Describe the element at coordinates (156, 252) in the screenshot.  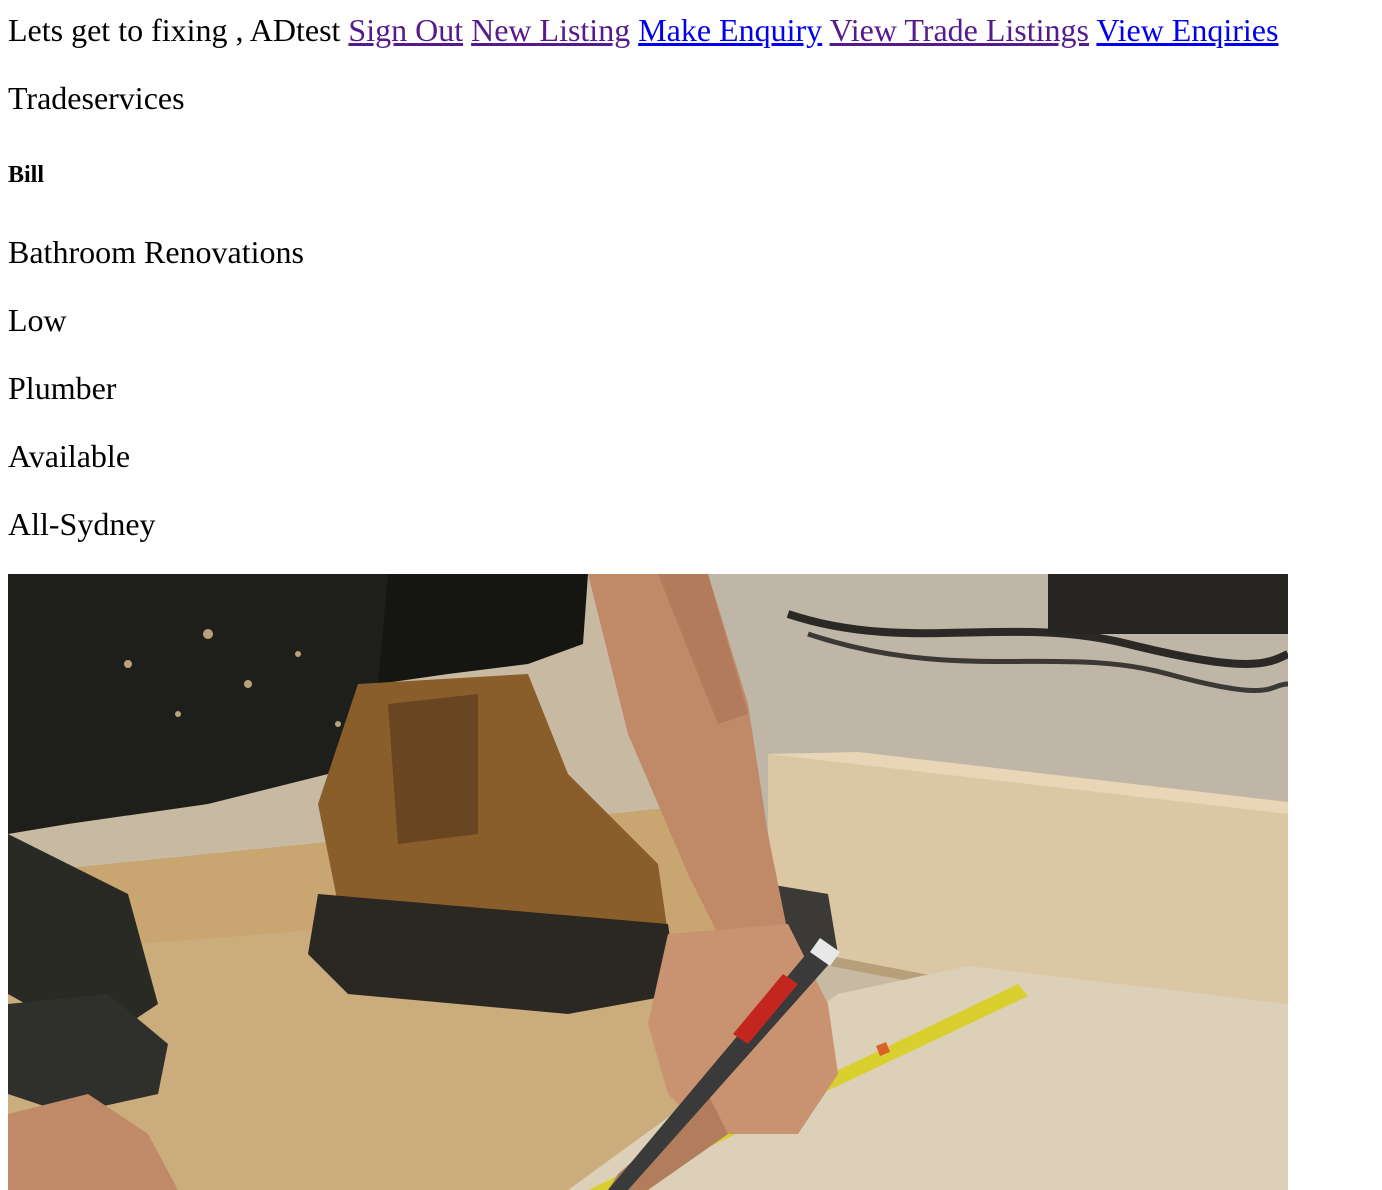
I see `listing-service: Bathroom Renovations` at that location.